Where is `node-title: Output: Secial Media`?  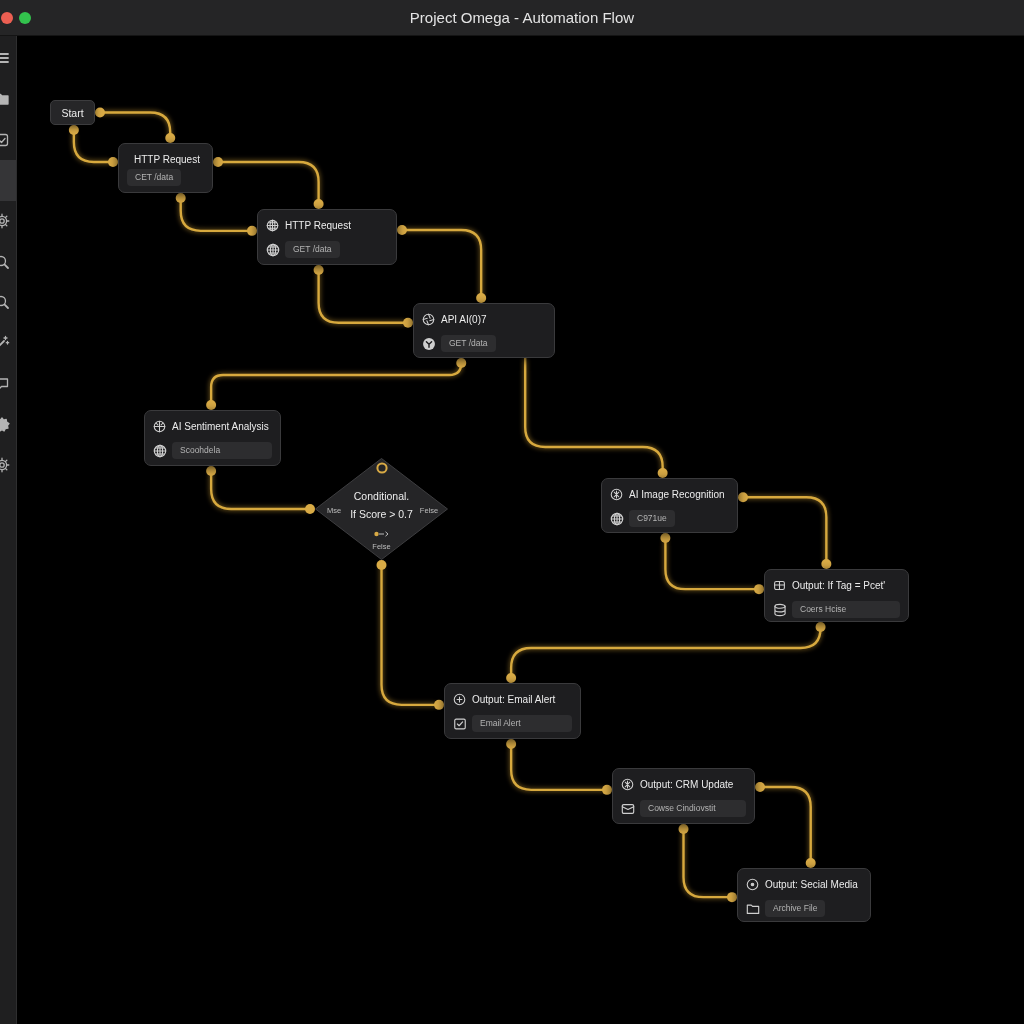
node-title: Output: Secial Media is located at coordinates (811, 884).